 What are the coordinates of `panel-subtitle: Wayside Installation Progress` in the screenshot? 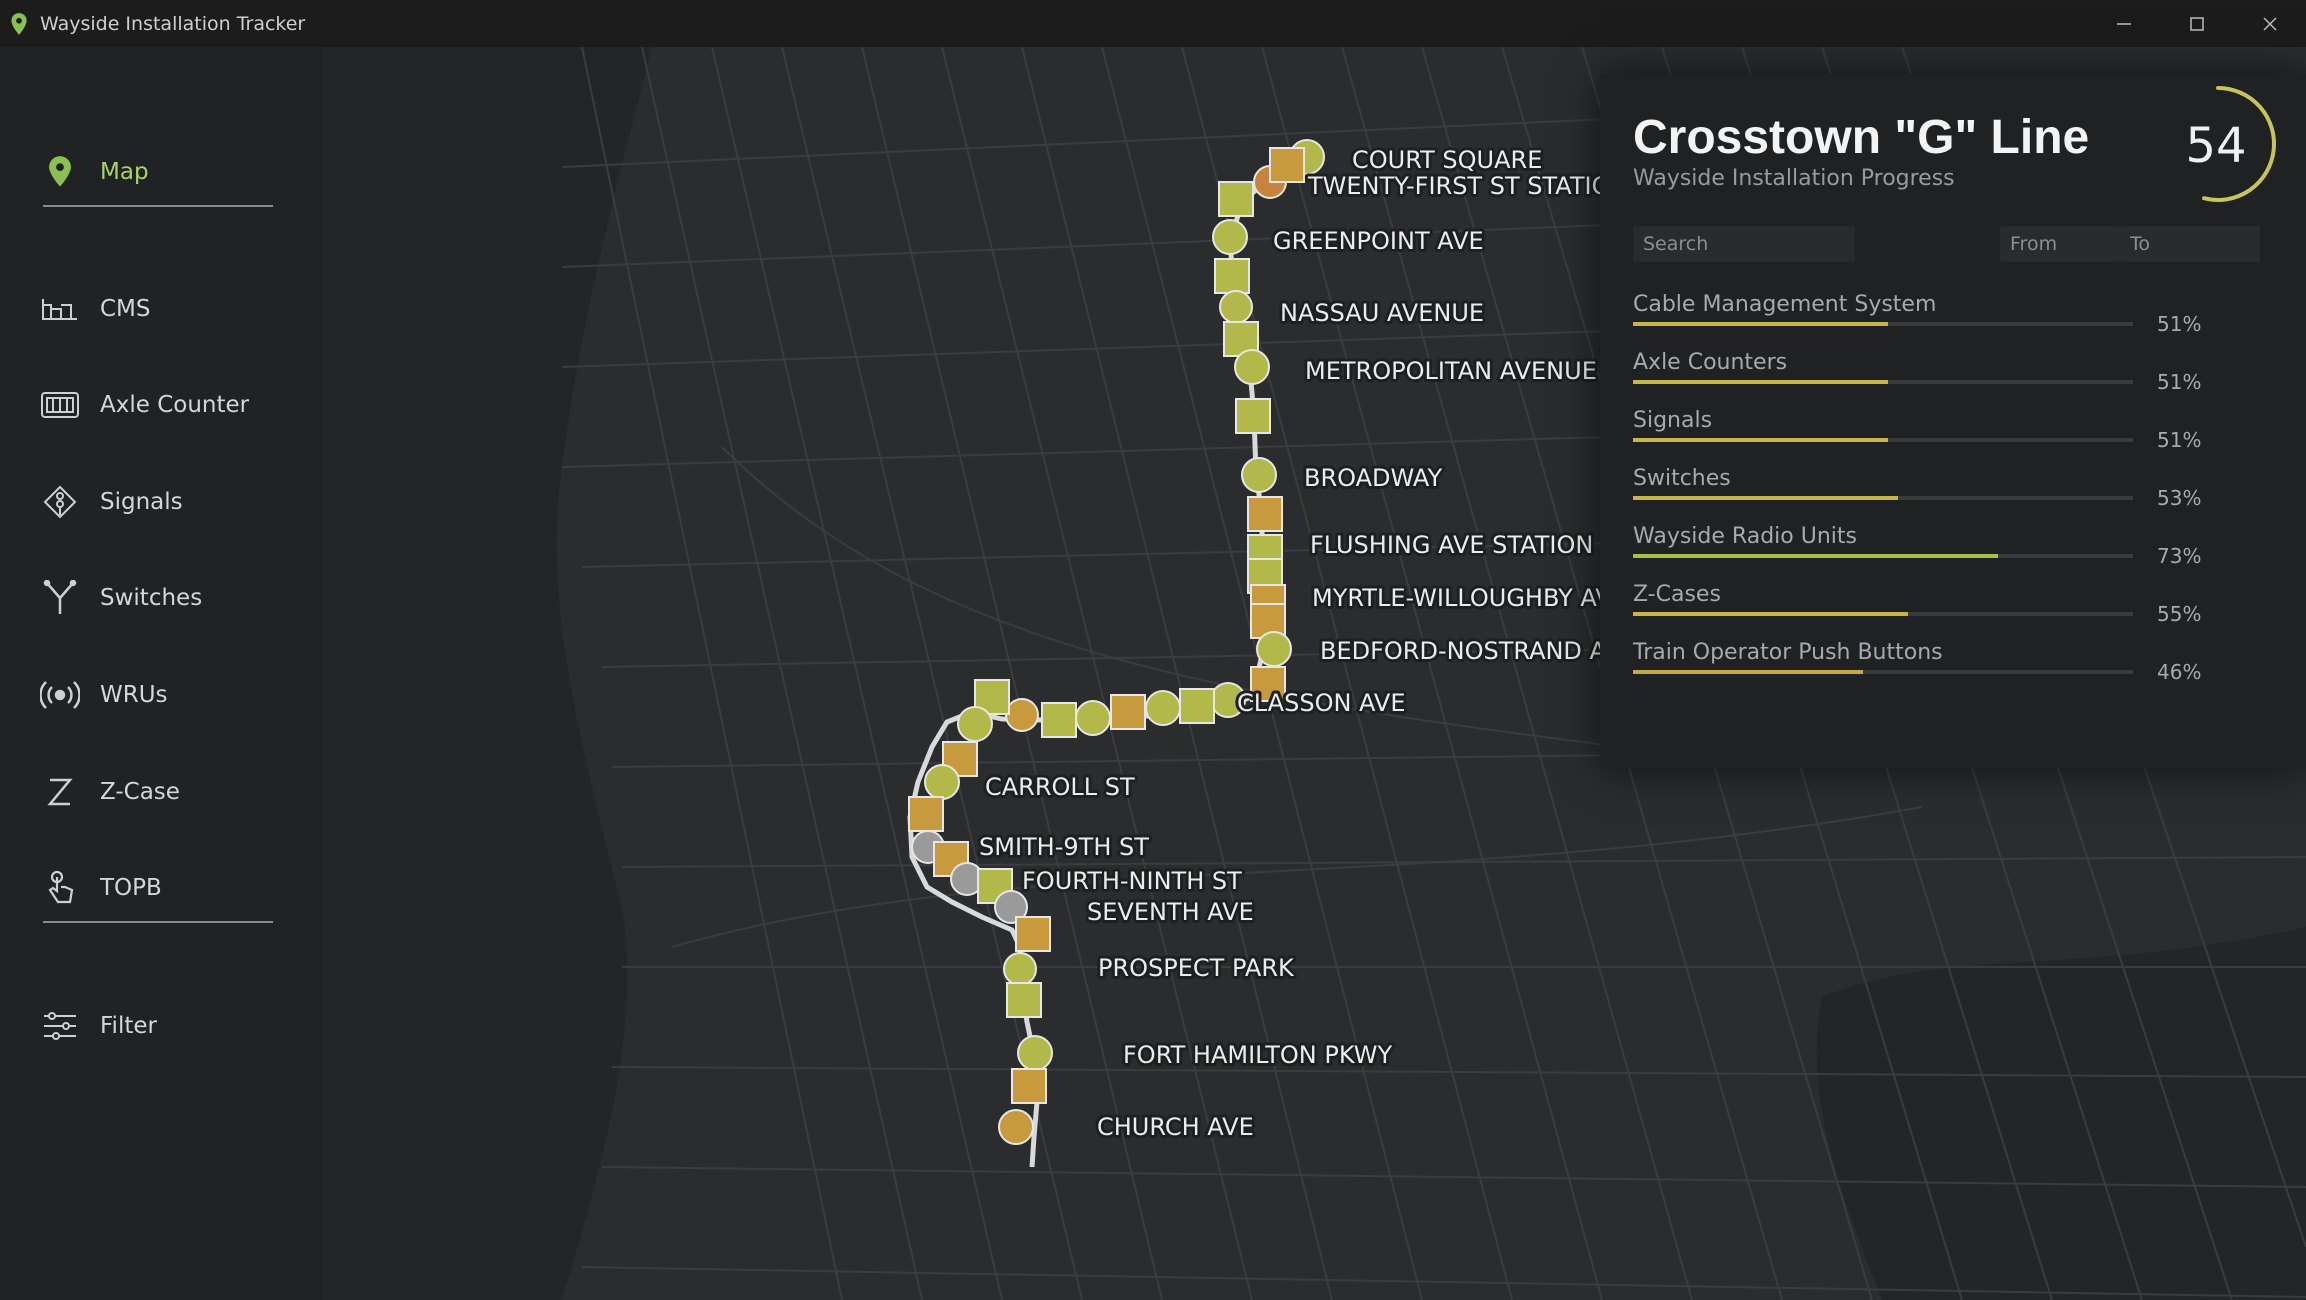 It's located at (1794, 178).